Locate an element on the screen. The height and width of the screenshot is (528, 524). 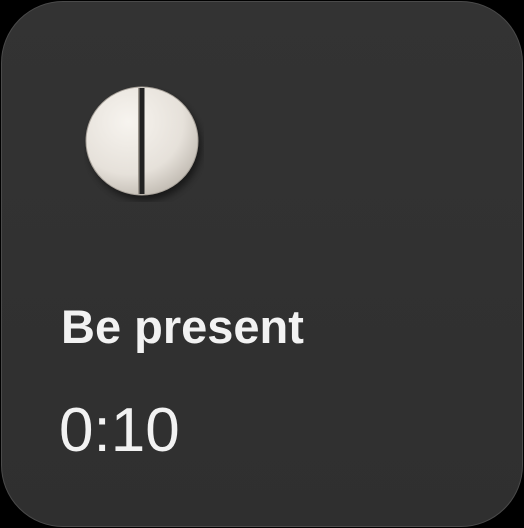
timer-display: 0:10 is located at coordinates (119, 430).